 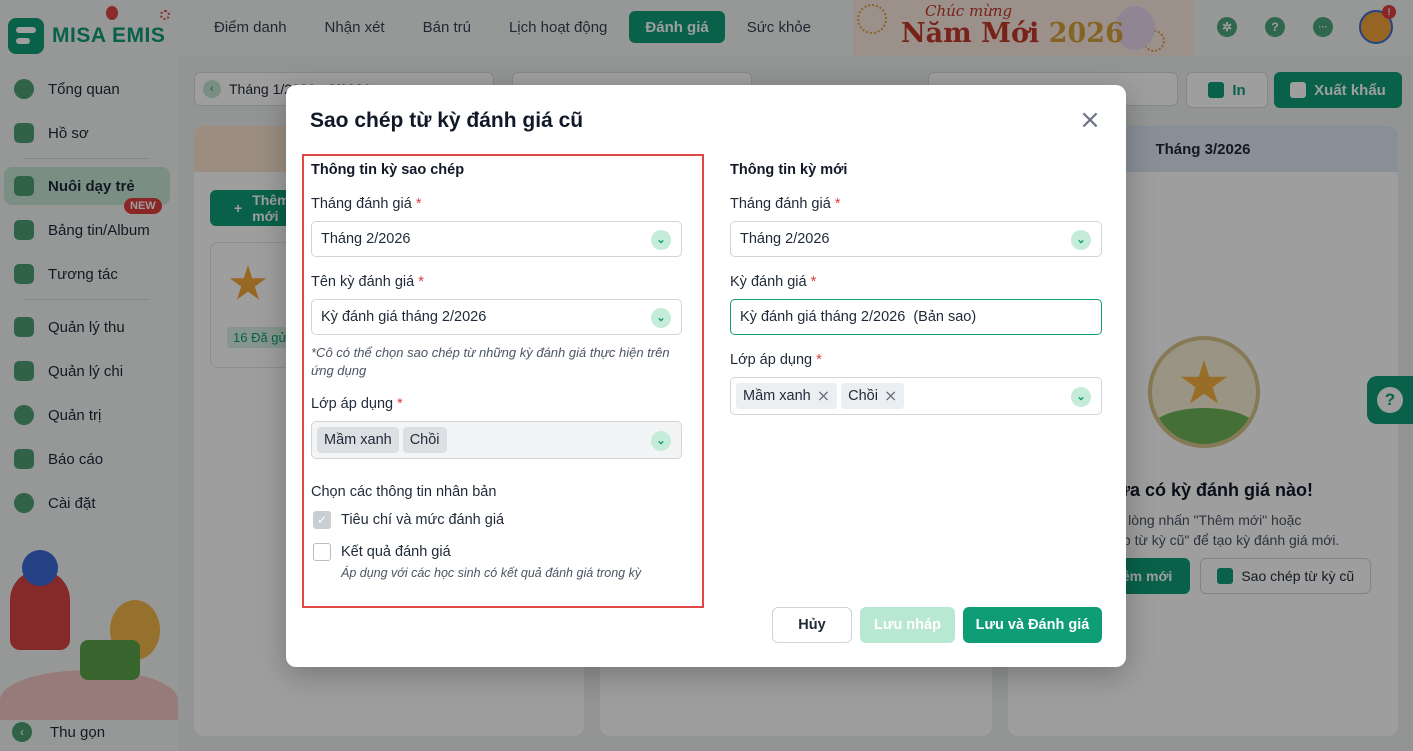 I want to click on class-chip: Chồi ×, so click(x=873, y=396).